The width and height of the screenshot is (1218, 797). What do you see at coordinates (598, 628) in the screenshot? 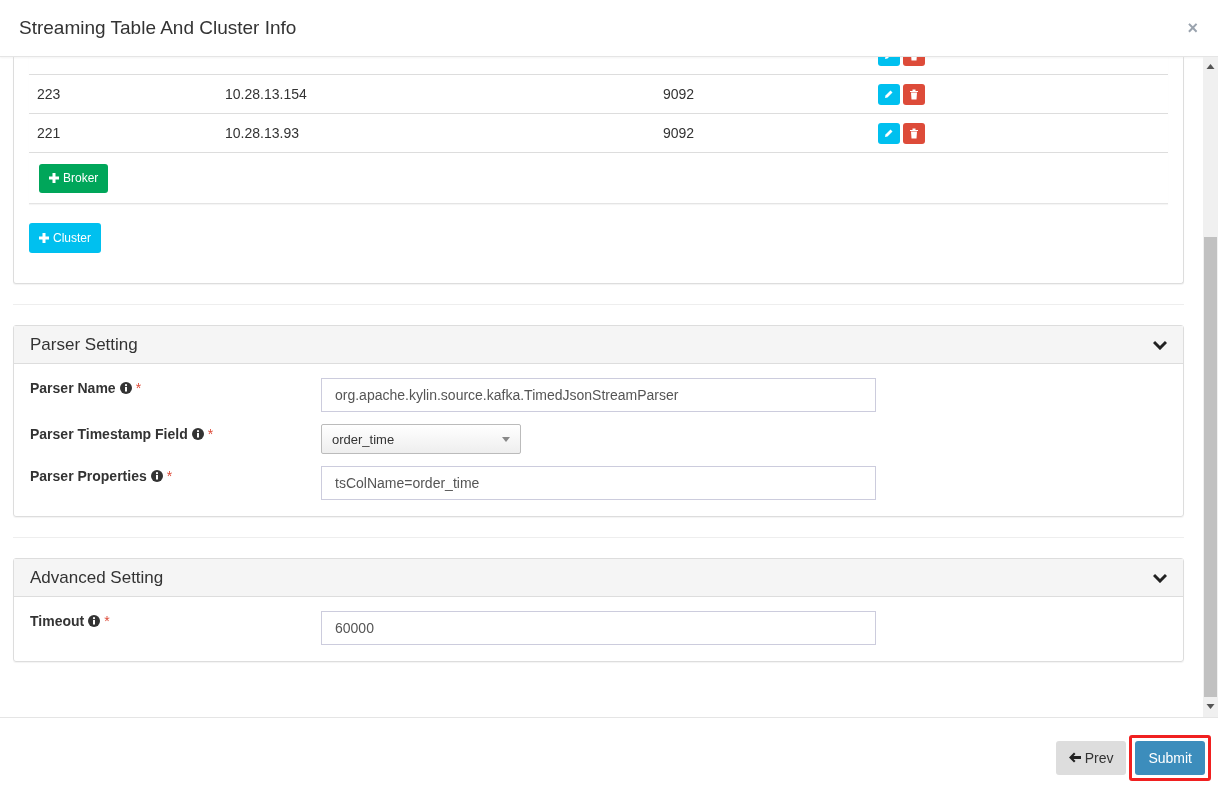
I see `input-field: 60000` at bounding box center [598, 628].